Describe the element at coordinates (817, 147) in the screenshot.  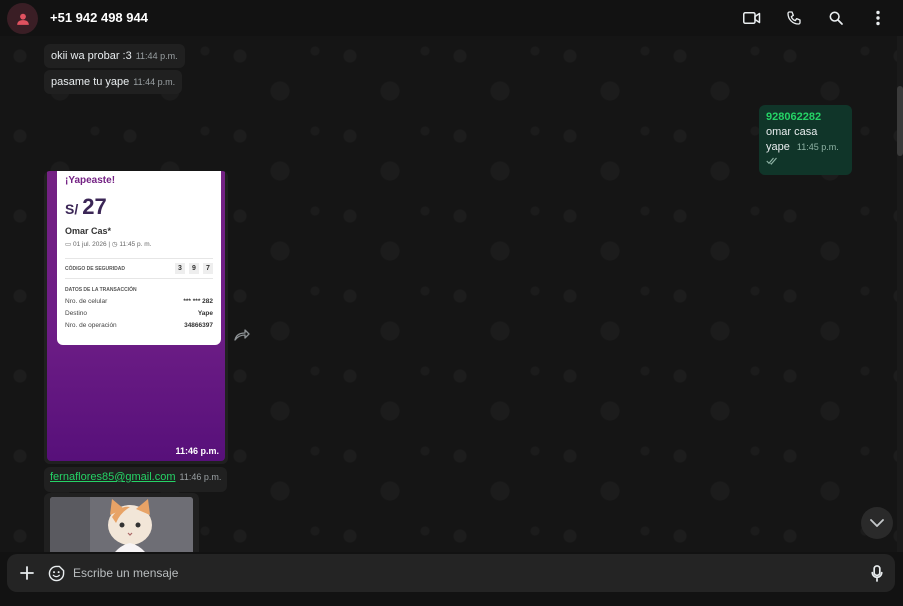
I see `message-time: 11:45 p.m.` at that location.